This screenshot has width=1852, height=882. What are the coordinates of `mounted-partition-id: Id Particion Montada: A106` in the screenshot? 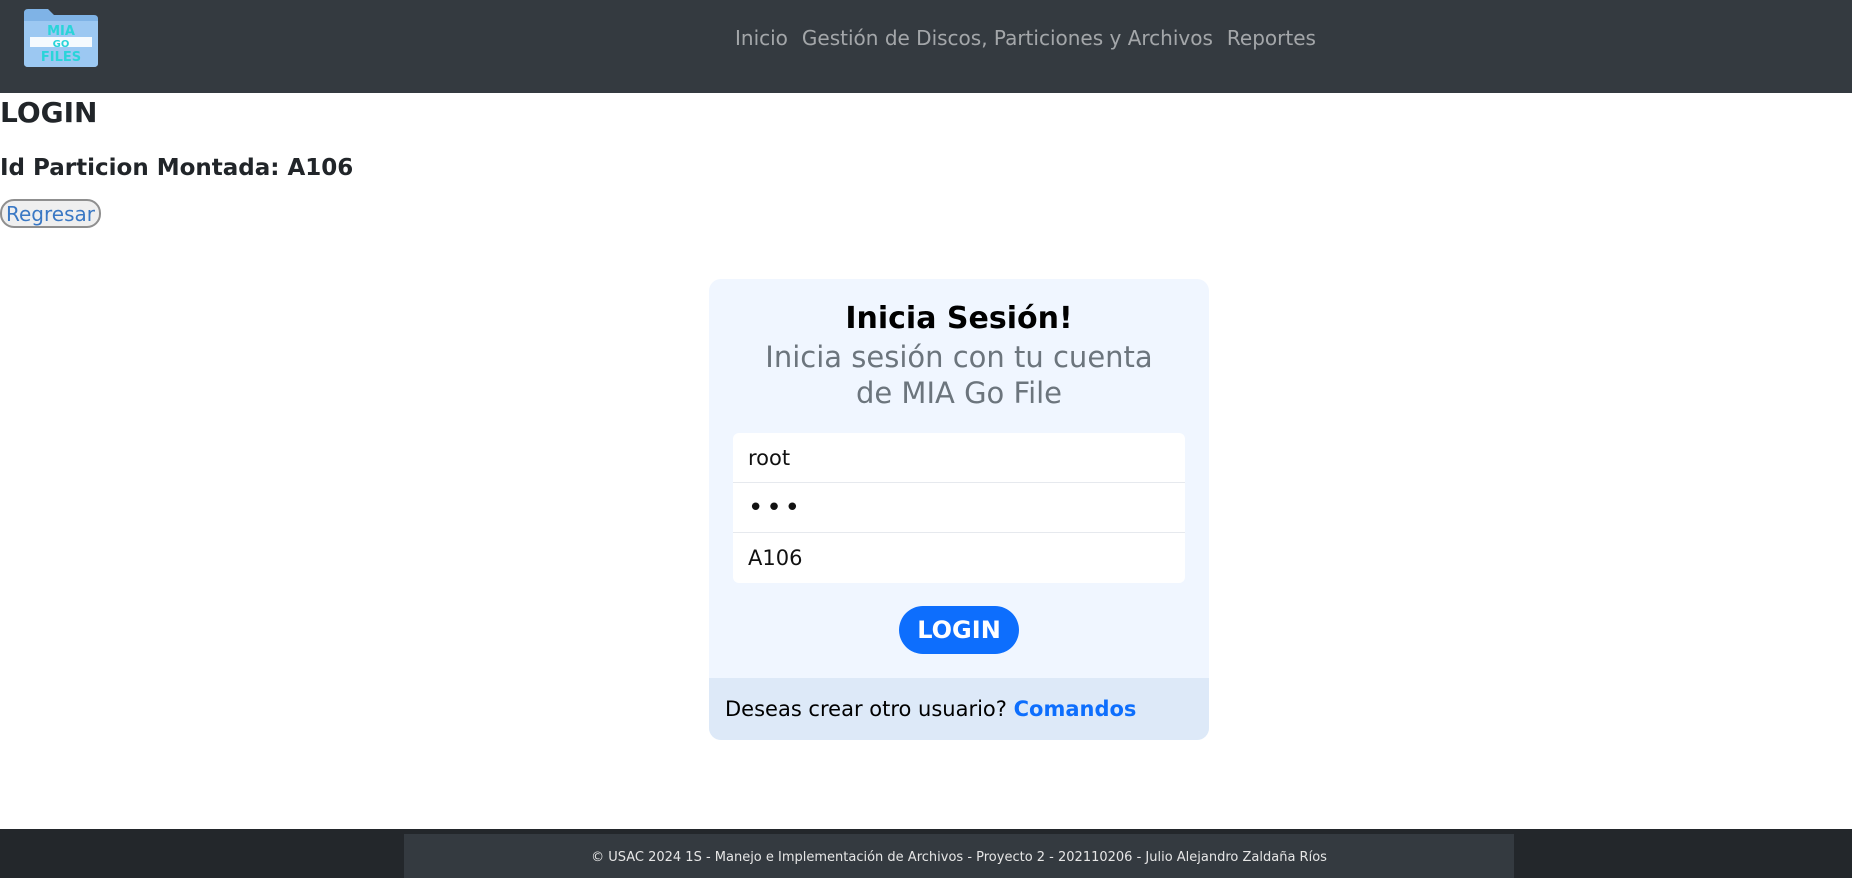 It's located at (177, 168).